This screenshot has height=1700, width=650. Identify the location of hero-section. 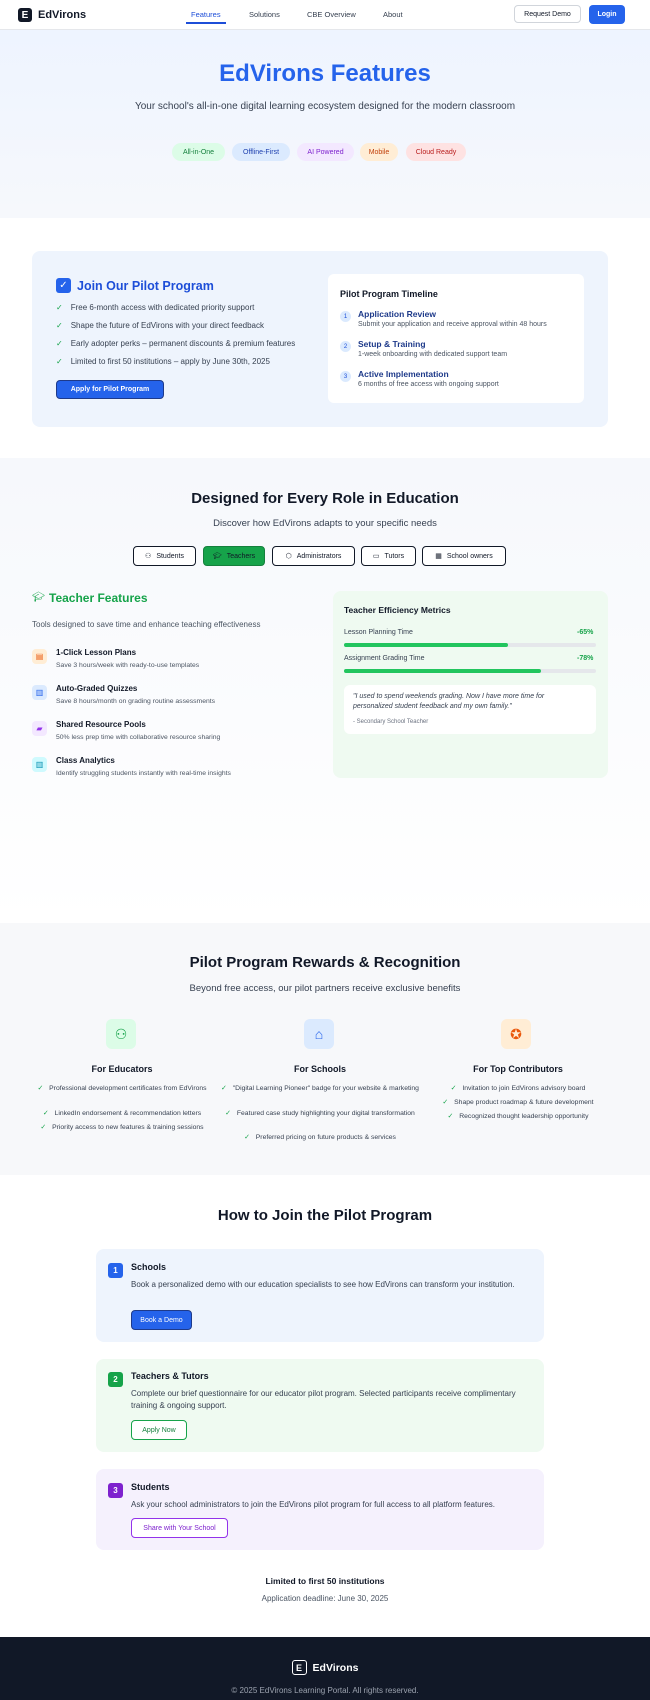
(325, 124).